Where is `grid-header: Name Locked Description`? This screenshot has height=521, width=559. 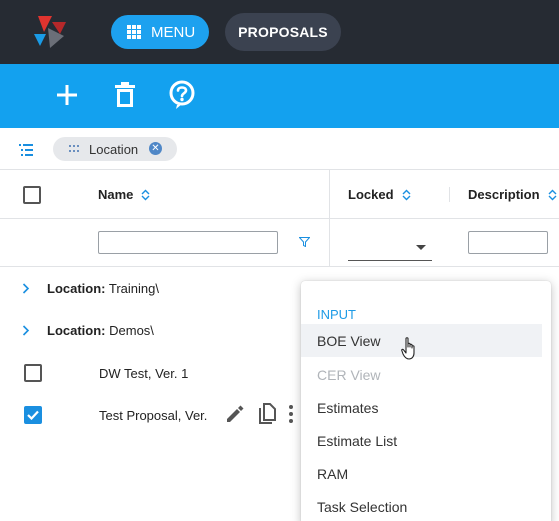
grid-header: Name Locked Description is located at coordinates (279, 194).